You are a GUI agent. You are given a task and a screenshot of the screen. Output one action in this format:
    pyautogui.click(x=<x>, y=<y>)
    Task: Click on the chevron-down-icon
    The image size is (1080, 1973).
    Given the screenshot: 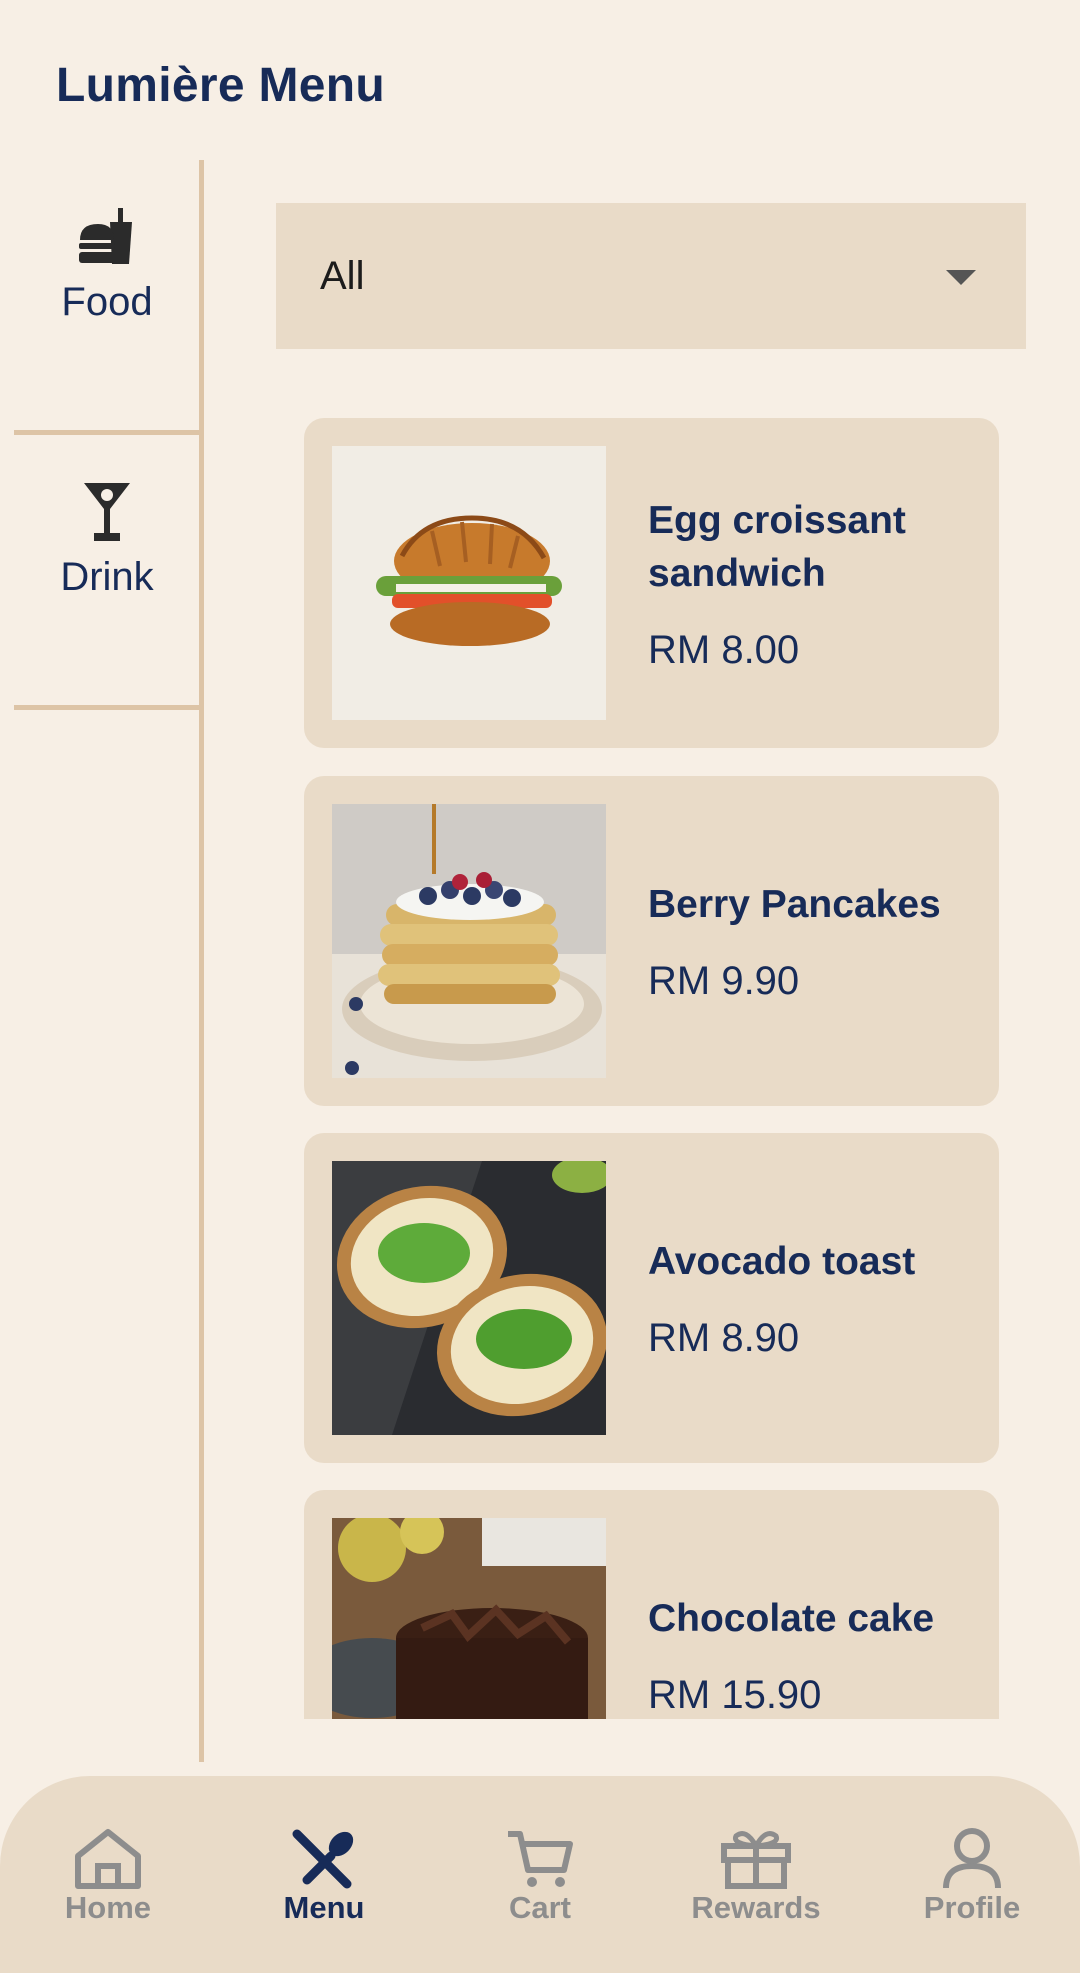 What is the action you would take?
    pyautogui.click(x=961, y=277)
    